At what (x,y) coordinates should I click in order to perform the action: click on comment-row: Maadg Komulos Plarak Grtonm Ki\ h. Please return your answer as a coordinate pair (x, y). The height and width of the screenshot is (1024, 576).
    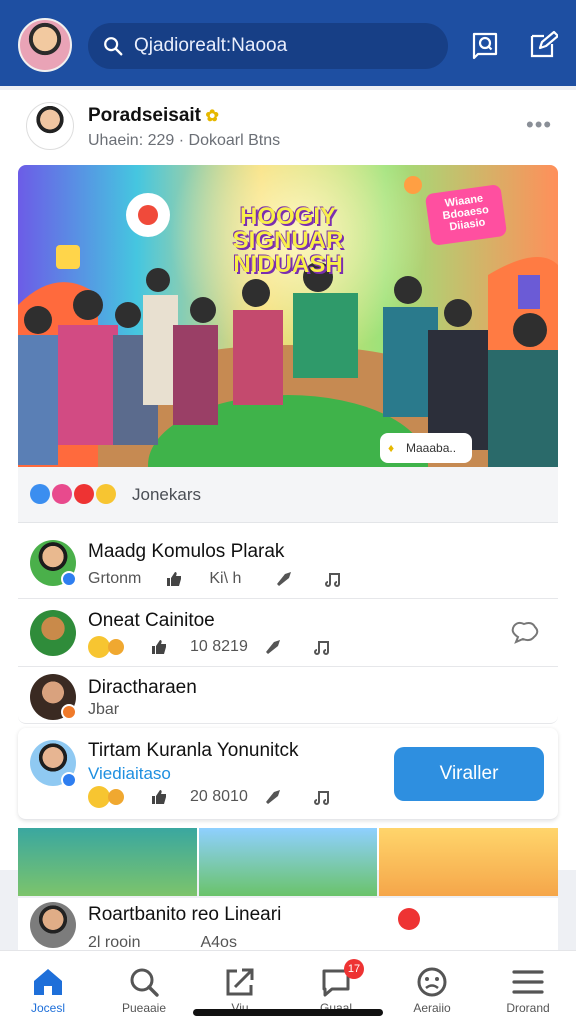
    Looking at the image, I should click on (288, 563).